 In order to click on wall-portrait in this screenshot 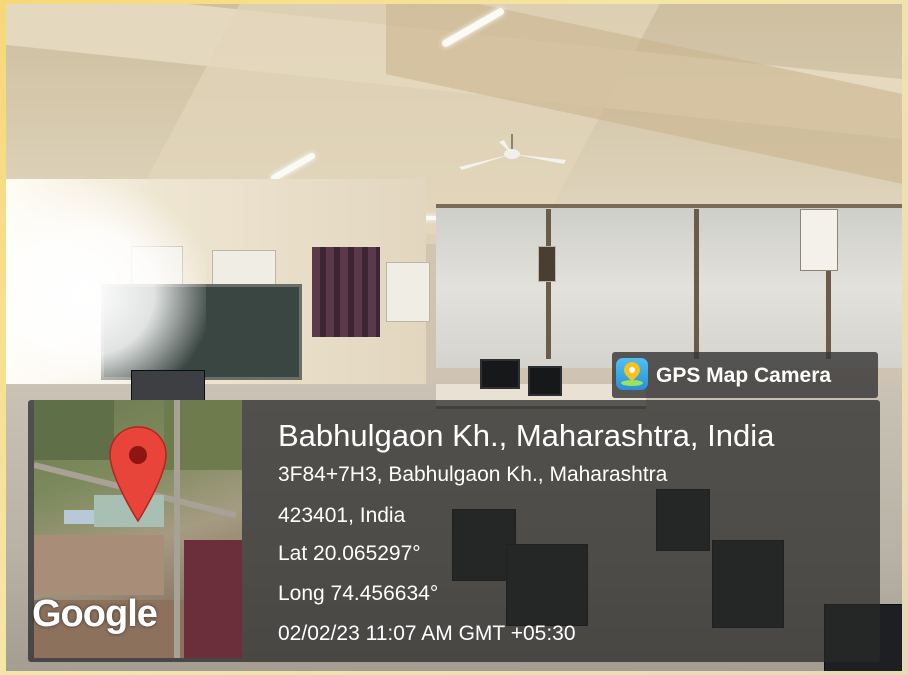, I will do `click(547, 264)`.